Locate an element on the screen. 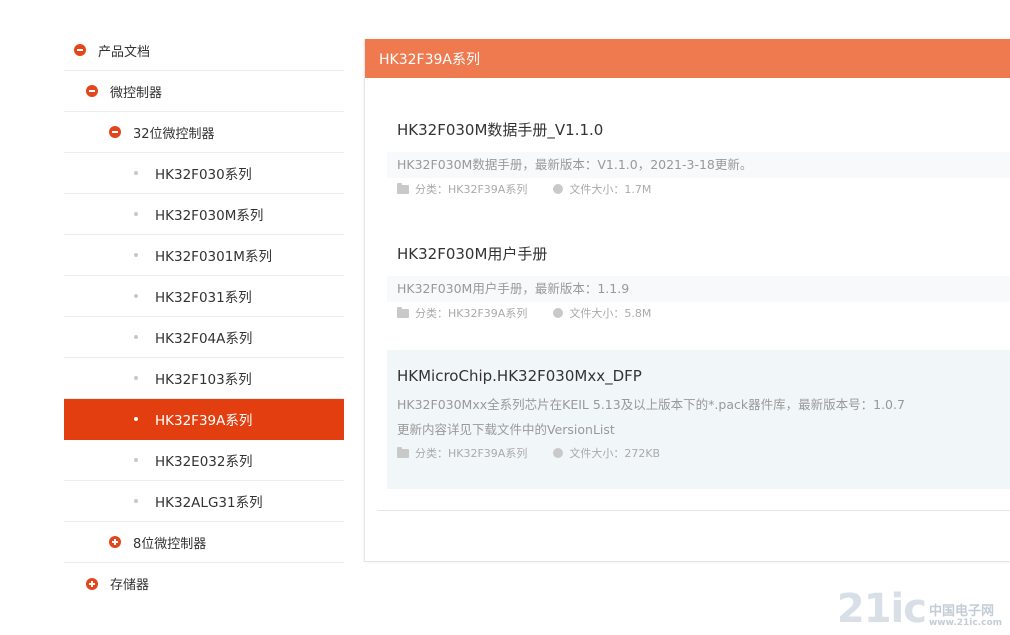 Image resolution: width=1010 pixels, height=635 pixels. watermark-line-1: 中国电子网 is located at coordinates (961, 611).